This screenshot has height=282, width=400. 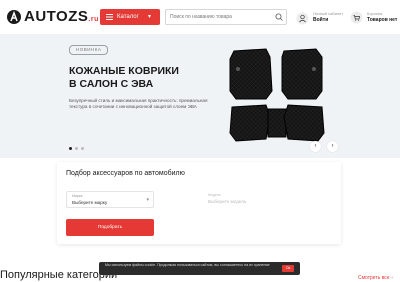 What do you see at coordinates (124, 71) in the screenshot?
I see `hero-title-line1: КОЖАНЫЕ КОВРИКИ` at bounding box center [124, 71].